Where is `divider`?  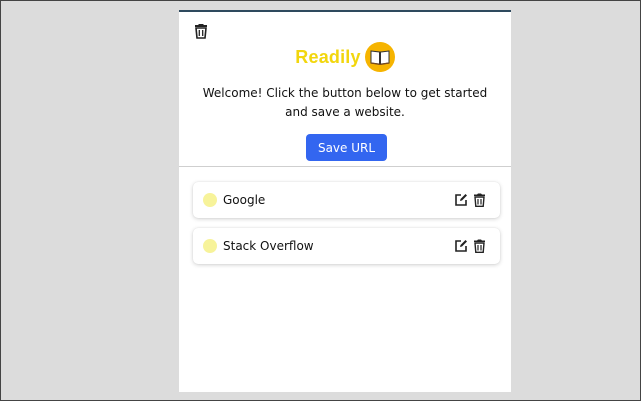
divider is located at coordinates (345, 166).